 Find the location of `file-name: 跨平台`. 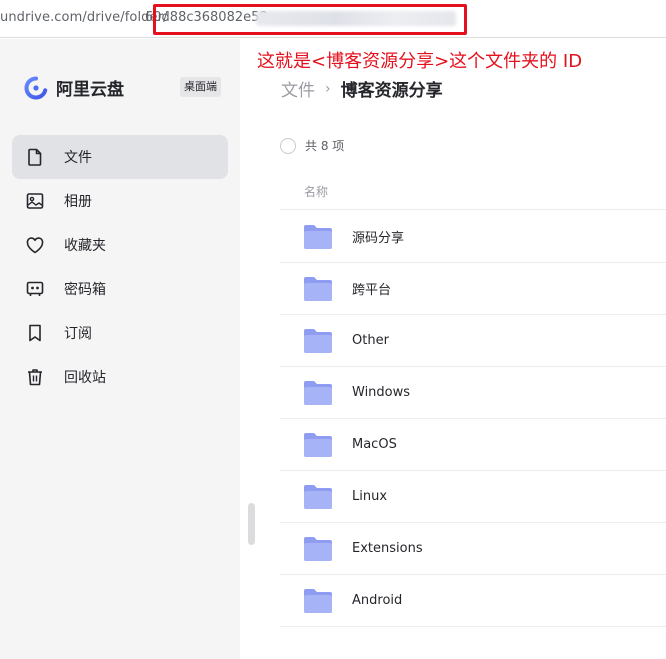

file-name: 跨平台 is located at coordinates (372, 290).